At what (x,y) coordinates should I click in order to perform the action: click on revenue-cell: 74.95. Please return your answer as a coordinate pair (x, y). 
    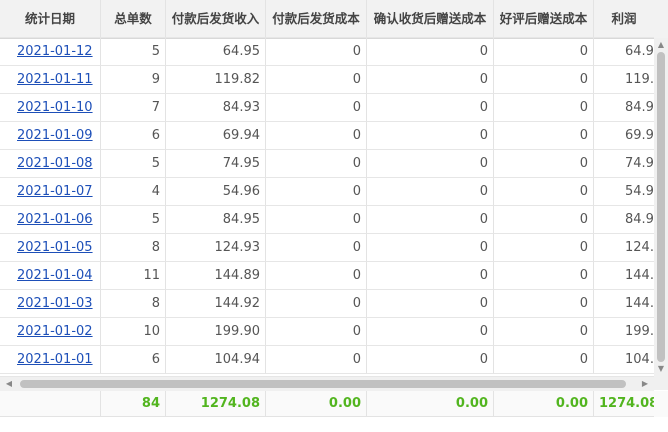
    Looking at the image, I should click on (216, 164).